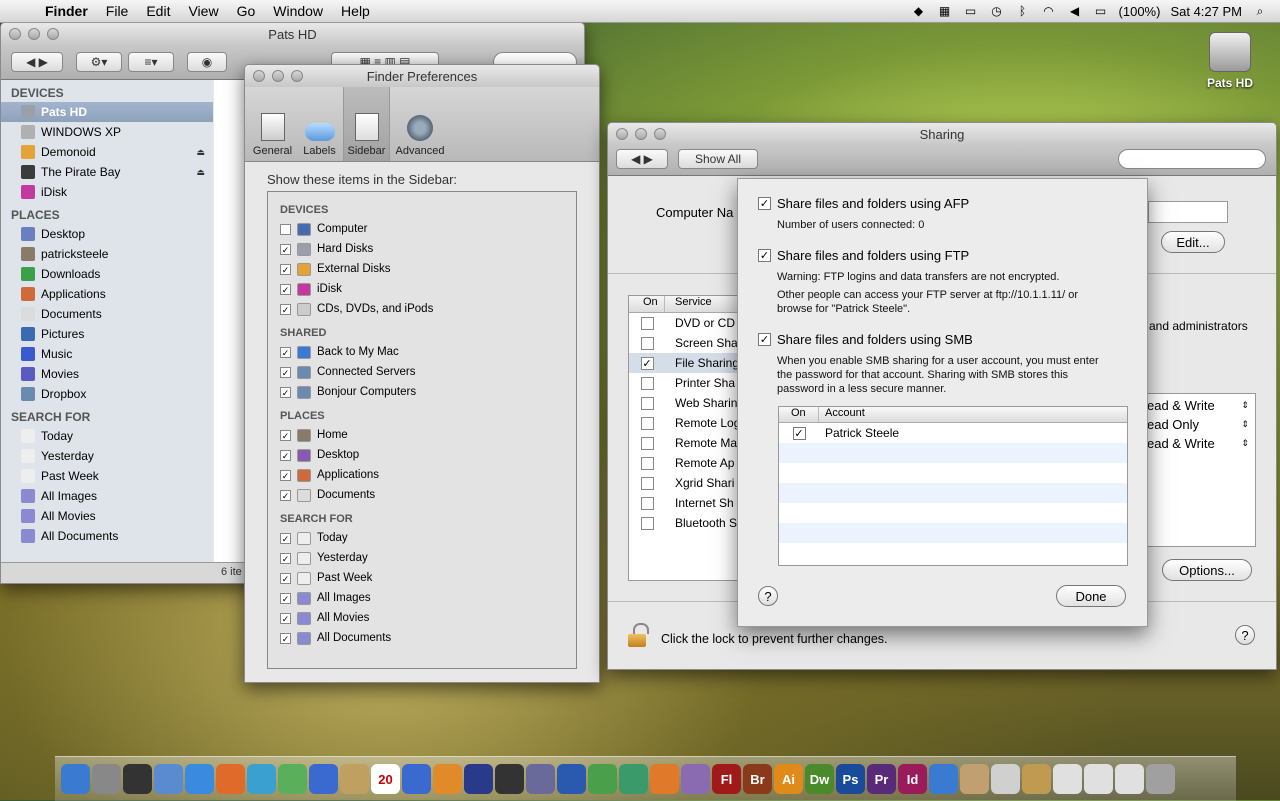 The image size is (1280, 801). What do you see at coordinates (422, 455) in the screenshot?
I see `sidebar-option: ✓ Desktop` at bounding box center [422, 455].